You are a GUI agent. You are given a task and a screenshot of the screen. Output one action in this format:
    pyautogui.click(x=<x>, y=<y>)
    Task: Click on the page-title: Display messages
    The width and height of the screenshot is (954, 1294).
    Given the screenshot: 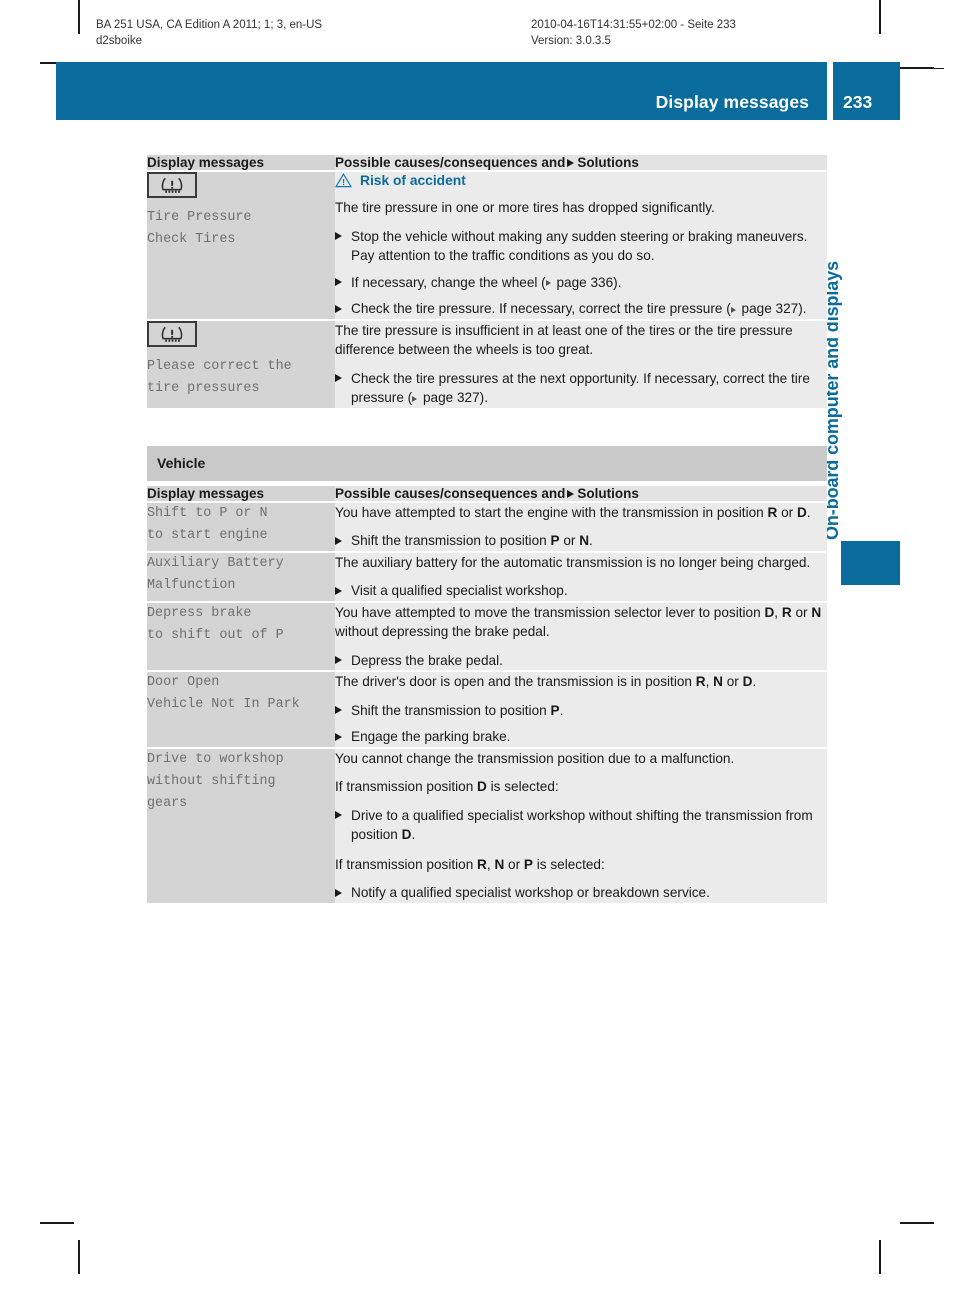 What is the action you would take?
    pyautogui.click(x=732, y=102)
    